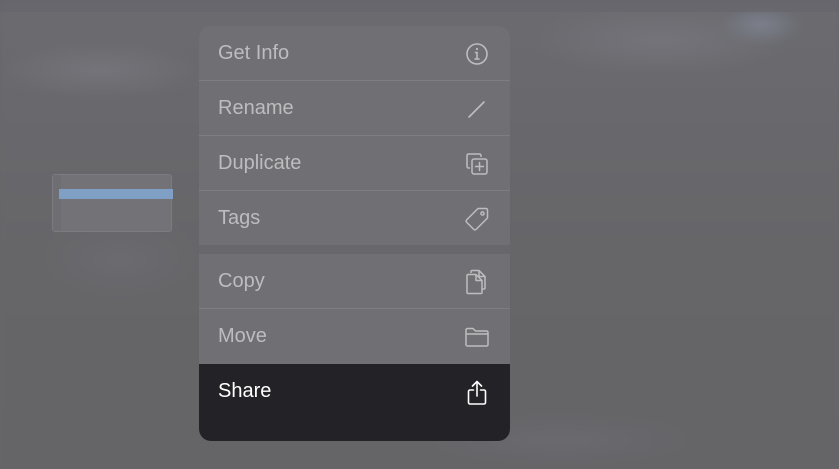 This screenshot has height=469, width=839. Describe the element at coordinates (477, 282) in the screenshot. I see `copy-icon` at that location.